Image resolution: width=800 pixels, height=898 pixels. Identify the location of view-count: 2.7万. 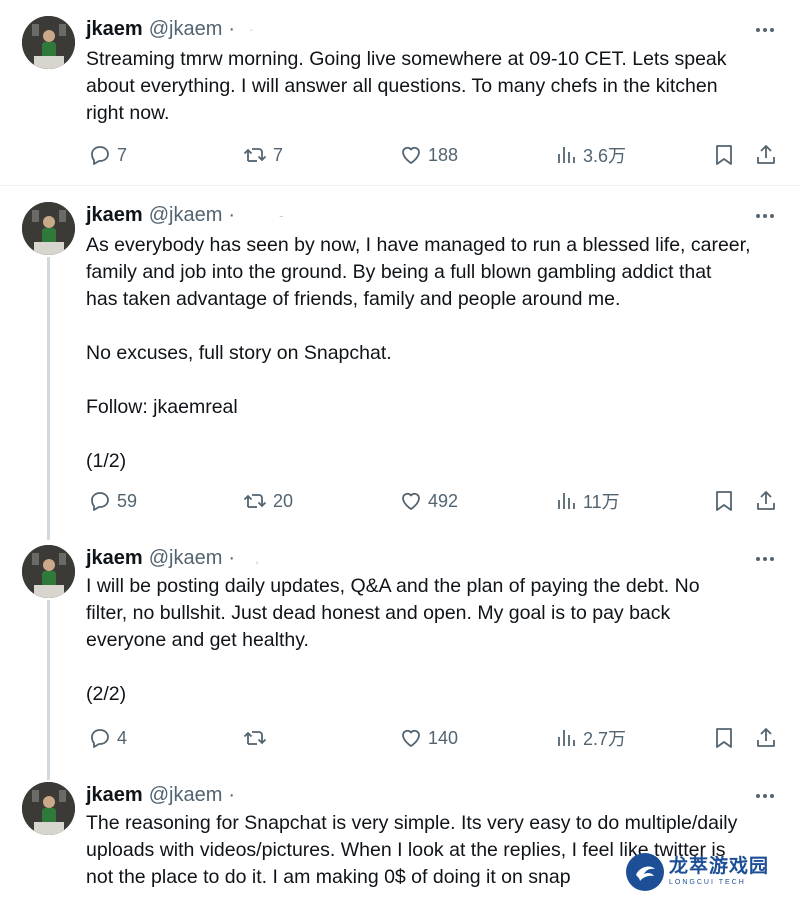
(605, 739).